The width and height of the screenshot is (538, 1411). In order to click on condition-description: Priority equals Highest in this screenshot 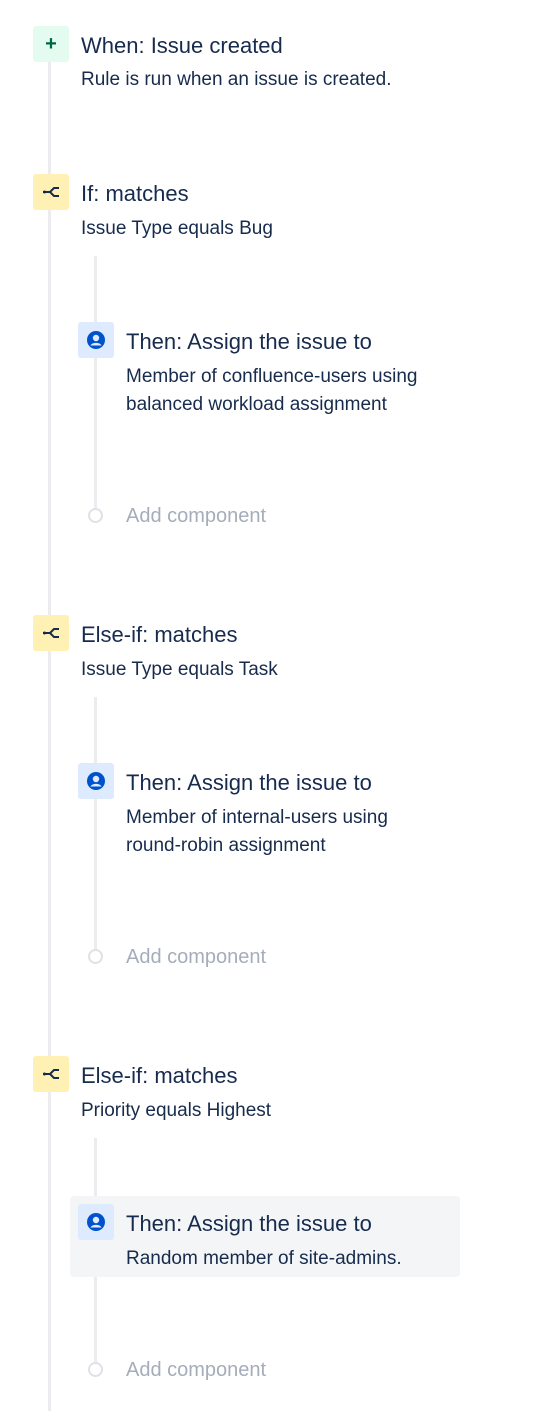, I will do `click(176, 1110)`.